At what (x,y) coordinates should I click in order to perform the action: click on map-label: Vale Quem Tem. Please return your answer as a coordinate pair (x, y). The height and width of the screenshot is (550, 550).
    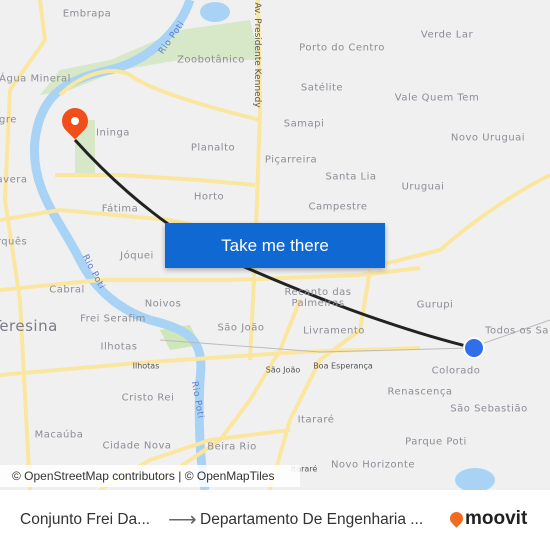
    Looking at the image, I should click on (437, 98).